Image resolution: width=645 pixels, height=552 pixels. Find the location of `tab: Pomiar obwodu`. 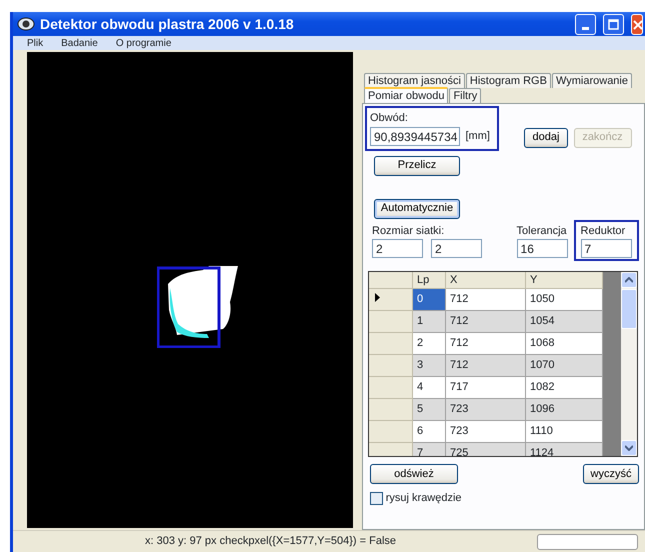

tab: Pomiar obwodu is located at coordinates (406, 95).